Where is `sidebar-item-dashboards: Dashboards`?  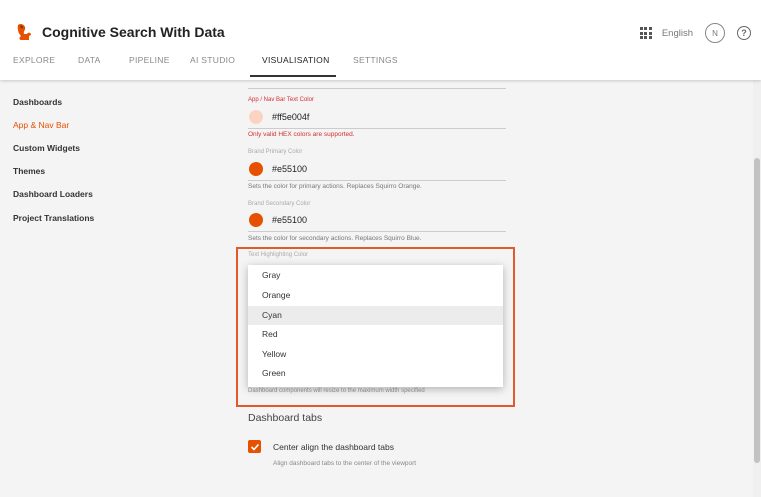
sidebar-item-dashboards: Dashboards is located at coordinates (37, 102).